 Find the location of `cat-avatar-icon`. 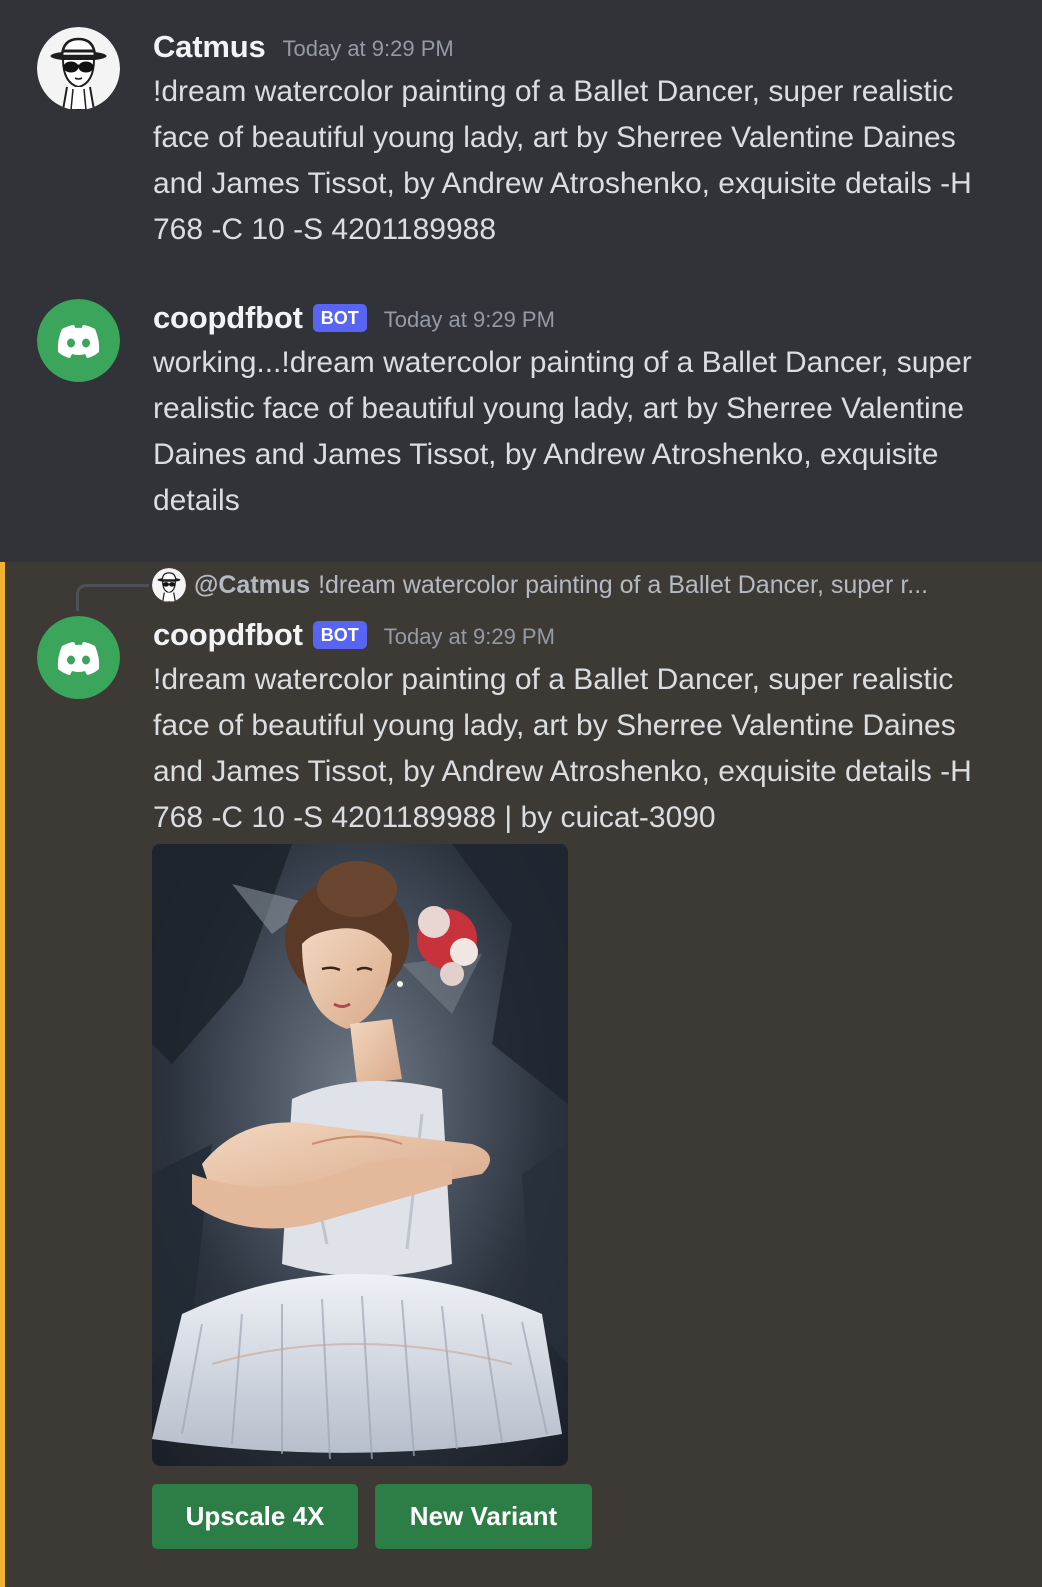

cat-avatar-icon is located at coordinates (78, 68).